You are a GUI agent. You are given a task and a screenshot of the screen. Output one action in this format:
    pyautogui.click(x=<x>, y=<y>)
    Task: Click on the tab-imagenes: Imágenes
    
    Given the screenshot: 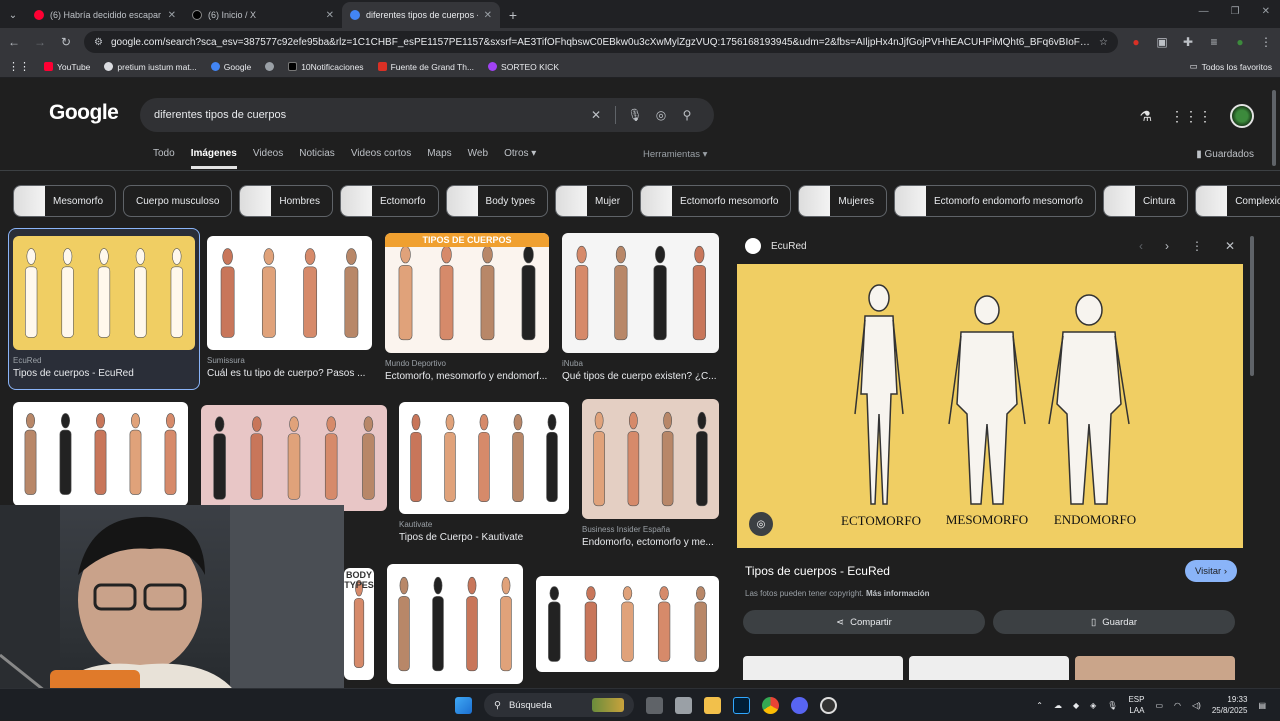 What is the action you would take?
    pyautogui.click(x=213, y=158)
    